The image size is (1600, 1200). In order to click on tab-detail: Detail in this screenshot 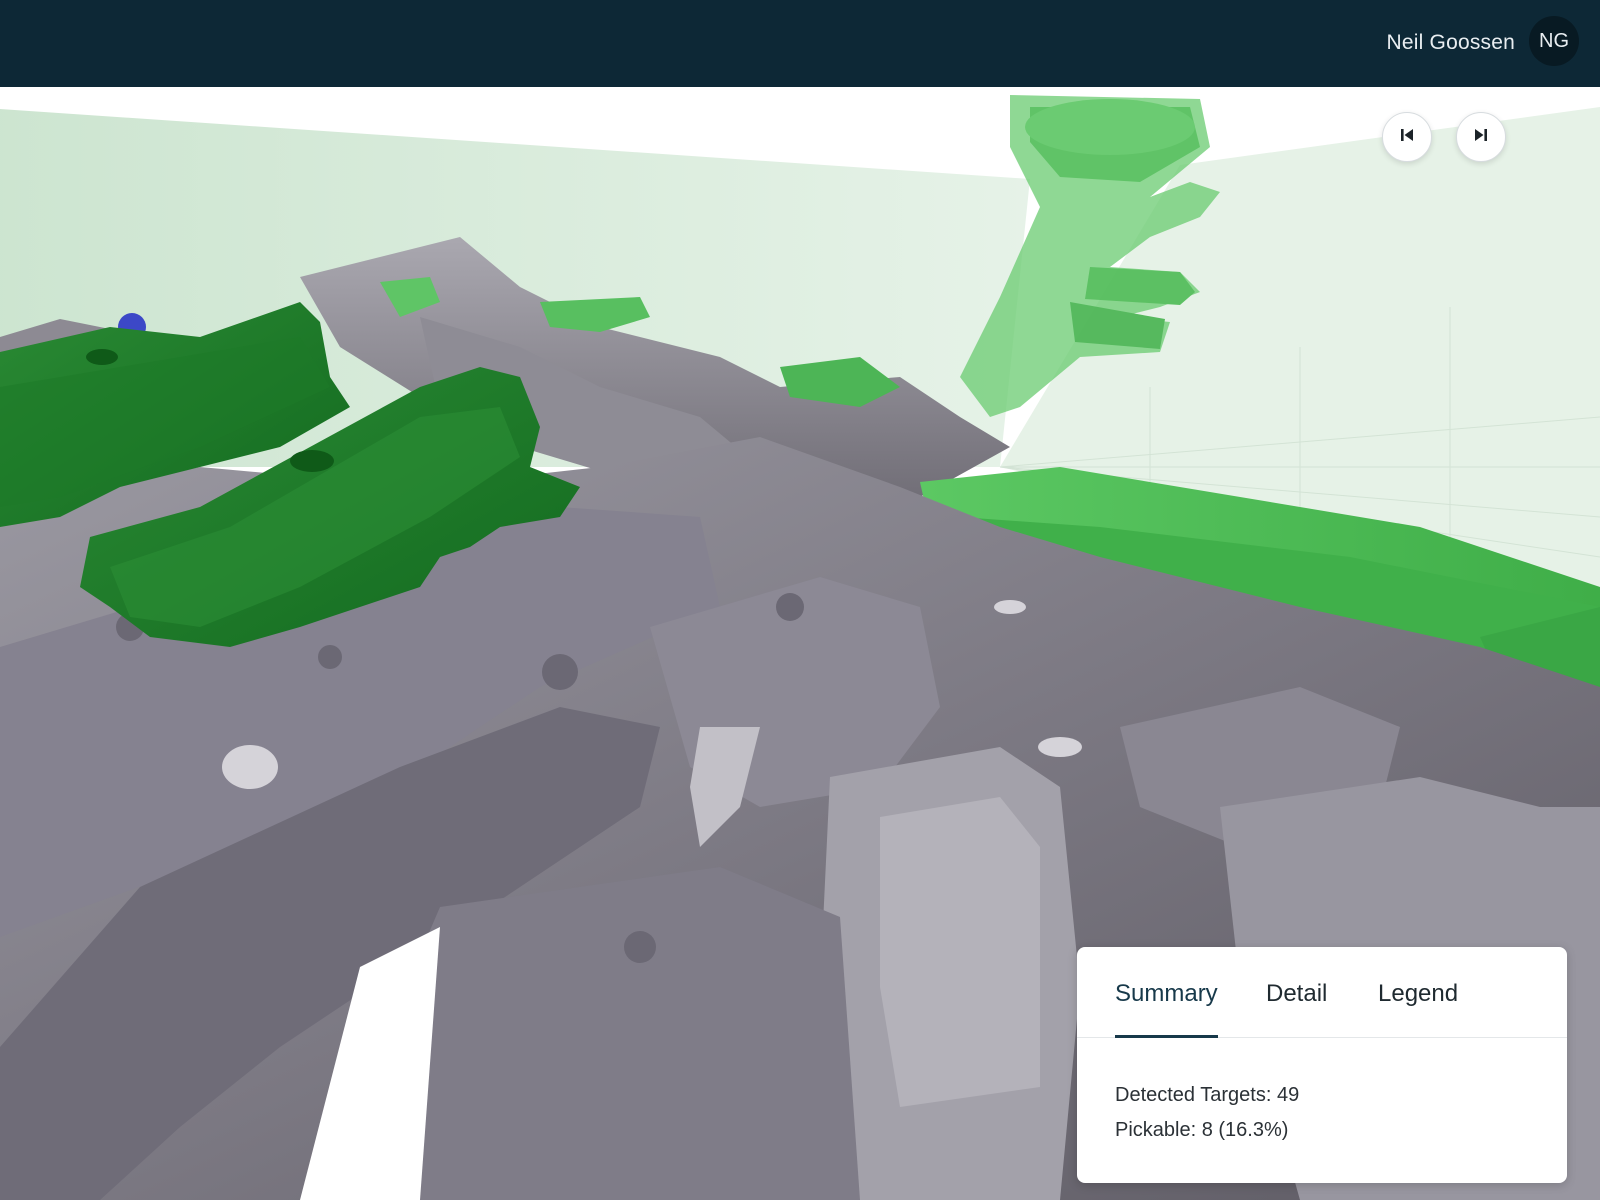, I will do `click(1296, 994)`.